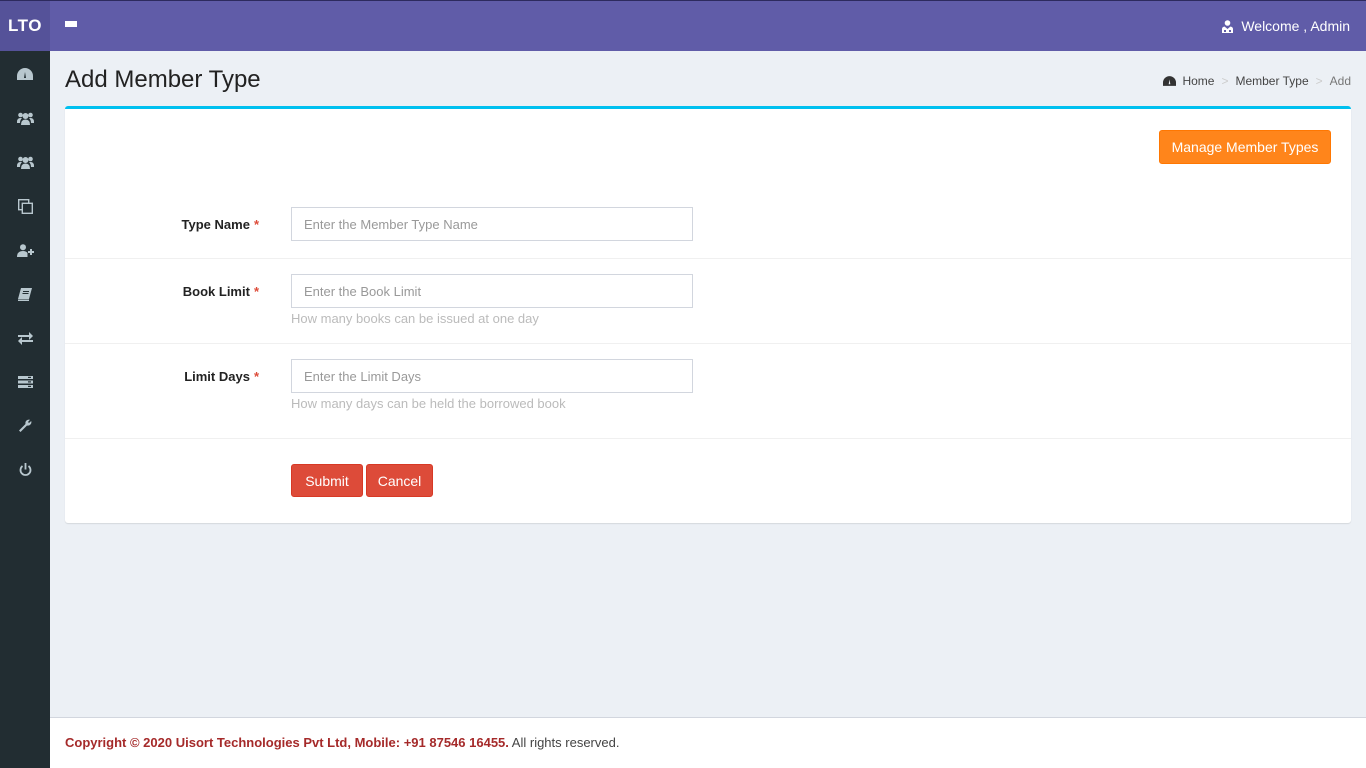  Describe the element at coordinates (1295, 26) in the screenshot. I see `welcome-text: Welcome , Admin` at that location.